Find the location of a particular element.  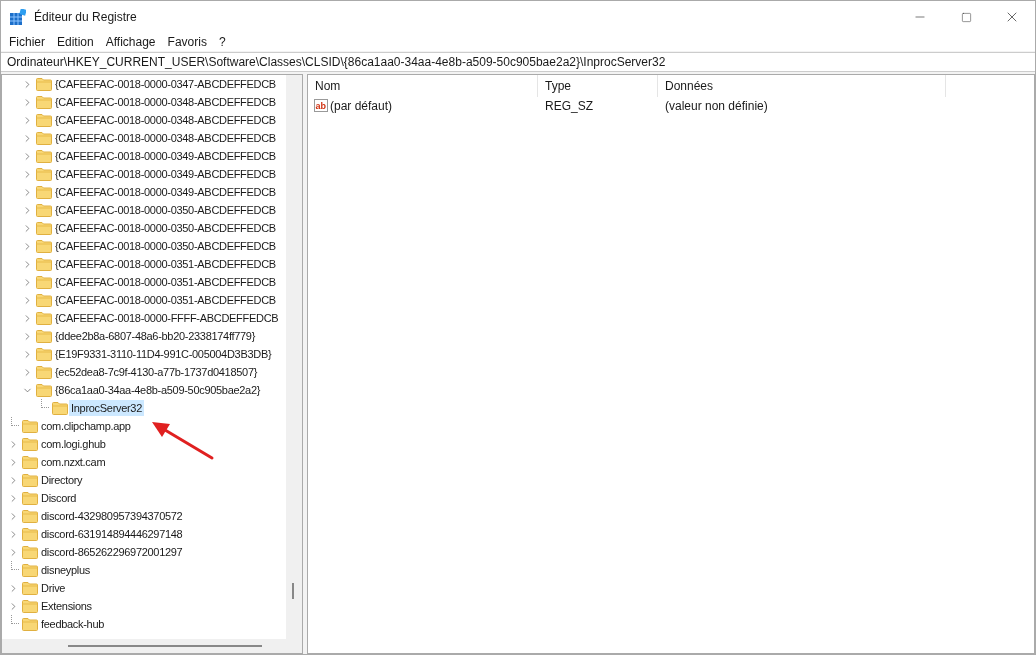

column-header: Type is located at coordinates (598, 86).